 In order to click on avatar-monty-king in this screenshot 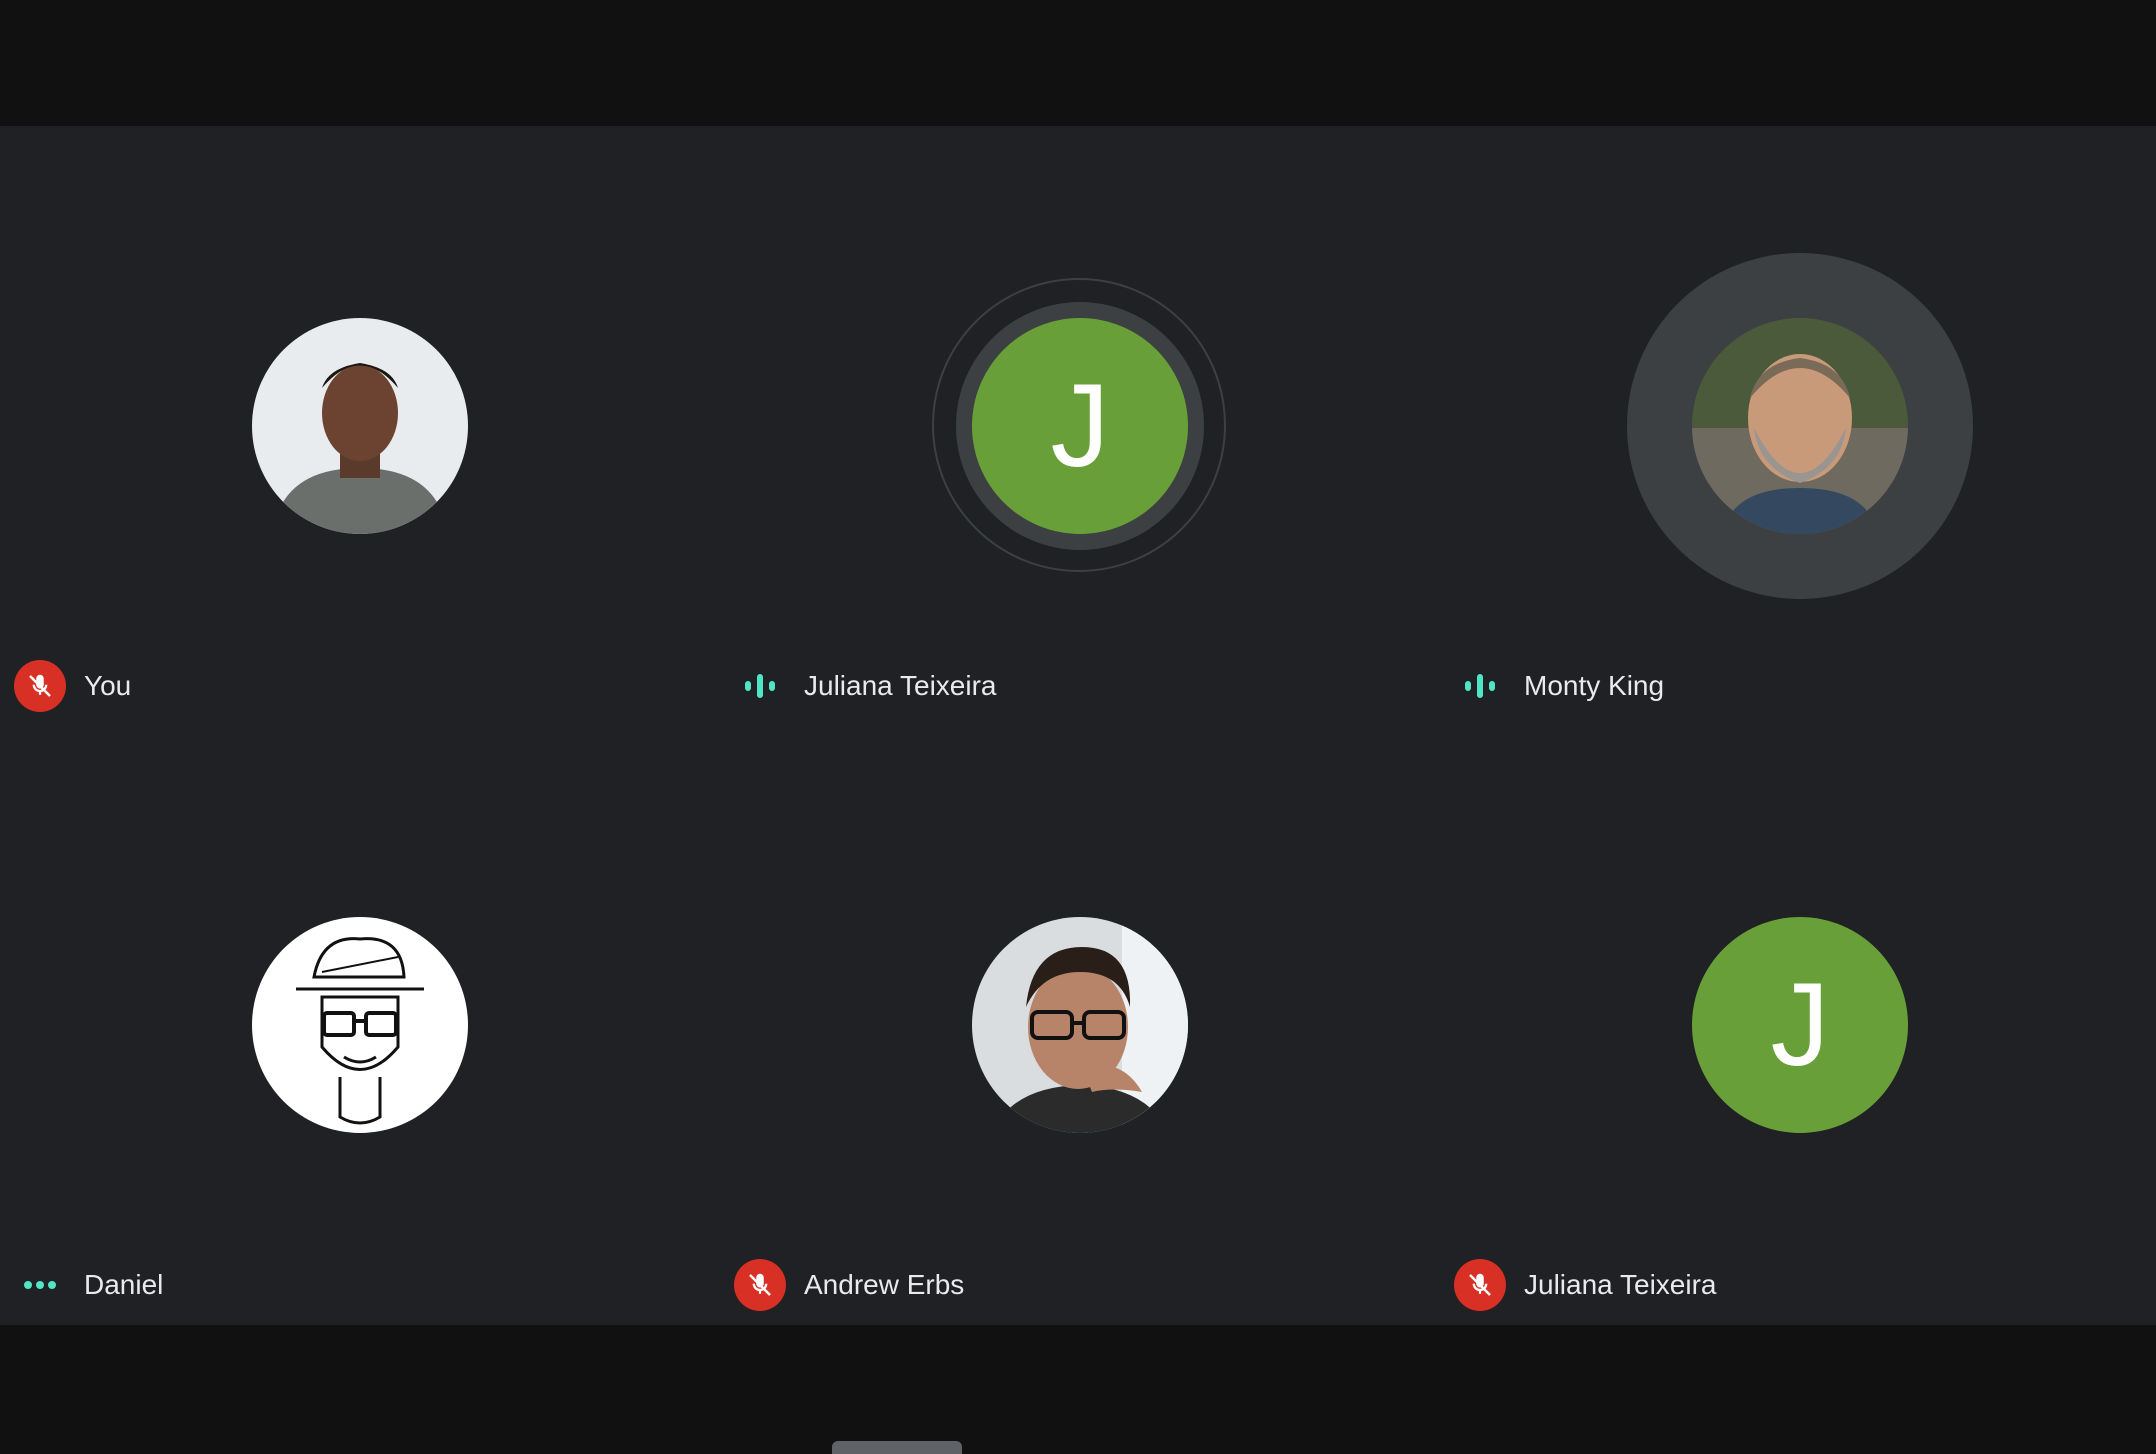, I will do `click(1800, 426)`.